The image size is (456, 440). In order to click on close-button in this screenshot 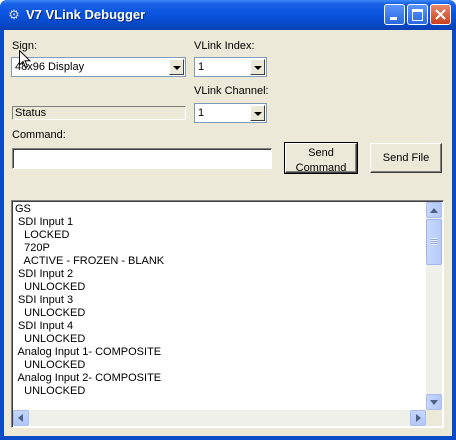, I will do `click(440, 14)`.